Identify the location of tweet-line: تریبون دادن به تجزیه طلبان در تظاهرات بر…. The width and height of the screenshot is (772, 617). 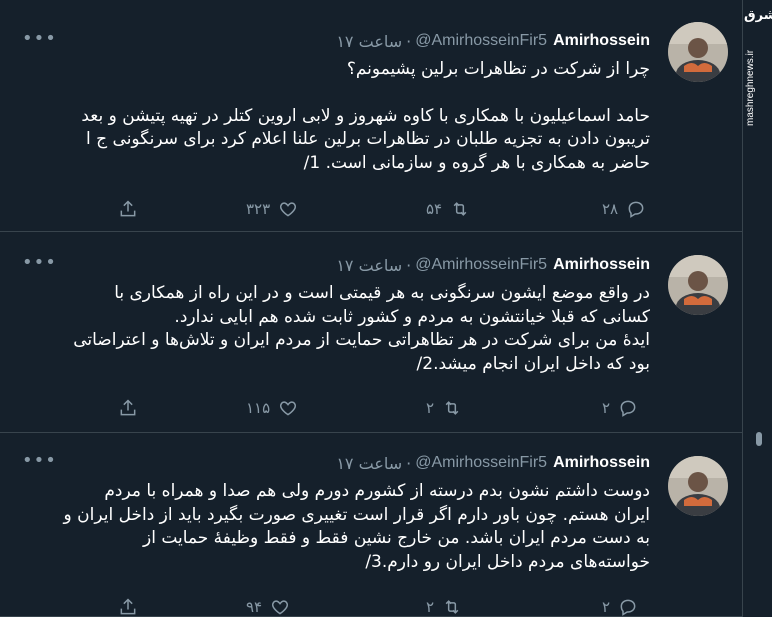
(368, 139).